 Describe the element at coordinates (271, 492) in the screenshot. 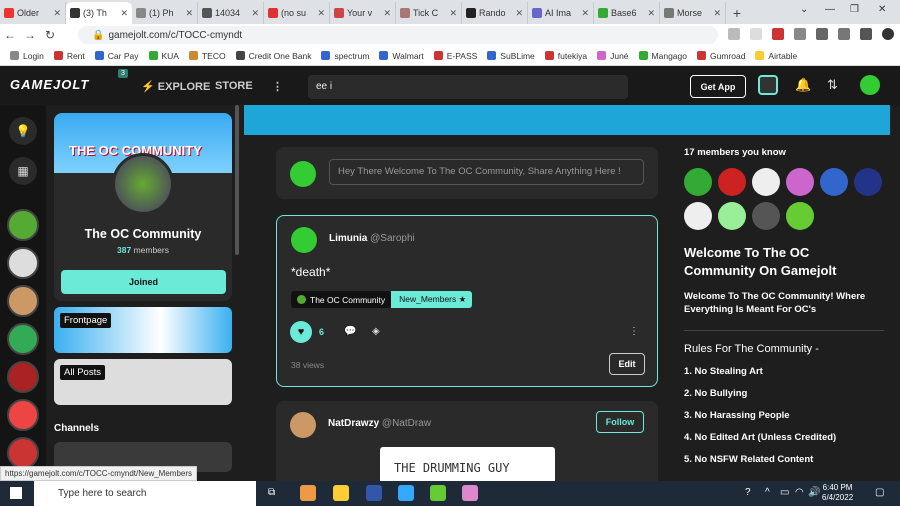

I see `task-view-icon: ⧉` at that location.